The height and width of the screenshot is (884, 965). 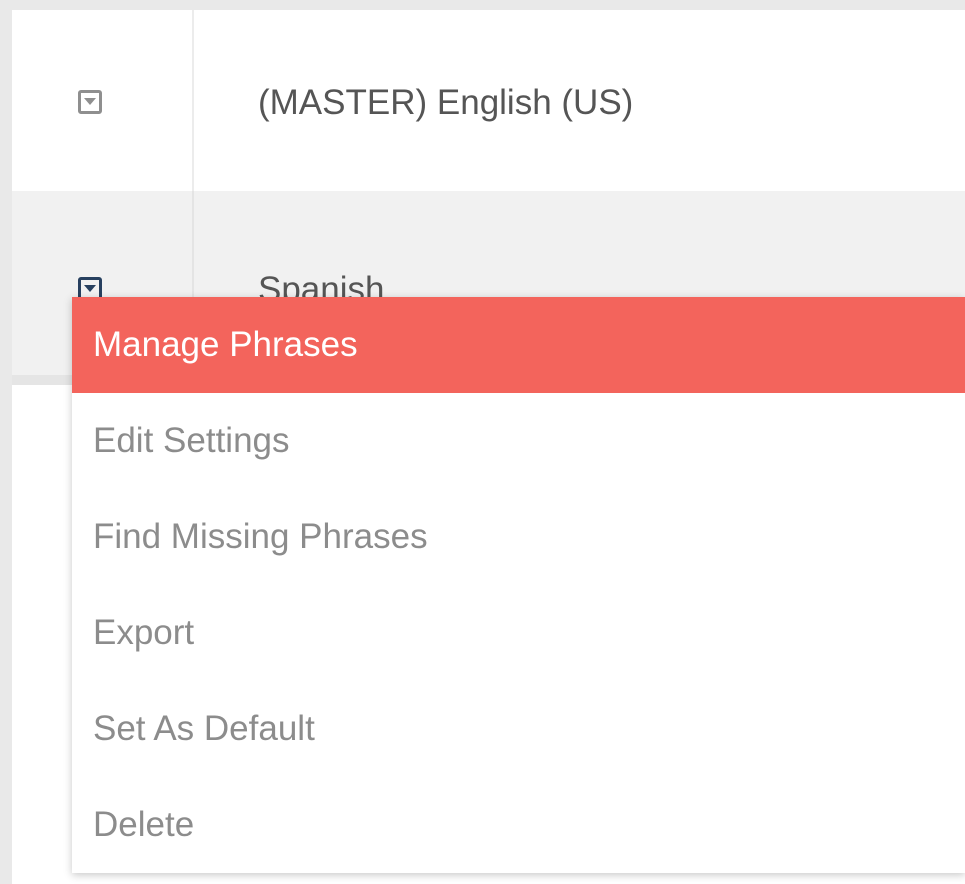 What do you see at coordinates (518, 825) in the screenshot?
I see `menu-item-delete: Delete` at bounding box center [518, 825].